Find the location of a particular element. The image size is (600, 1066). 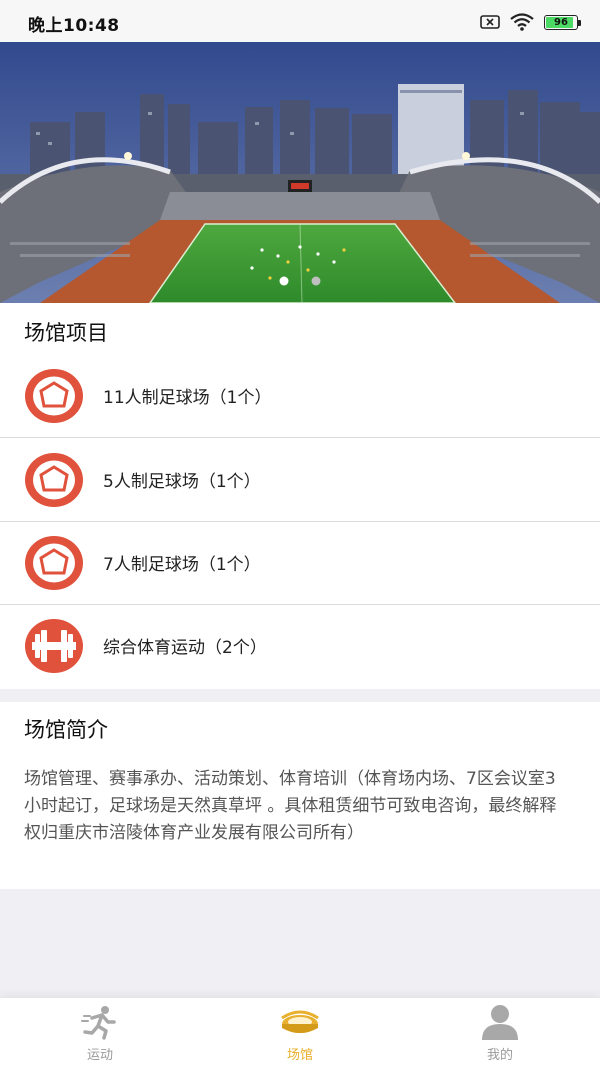

tab-label: 场馆 is located at coordinates (299, 1055).